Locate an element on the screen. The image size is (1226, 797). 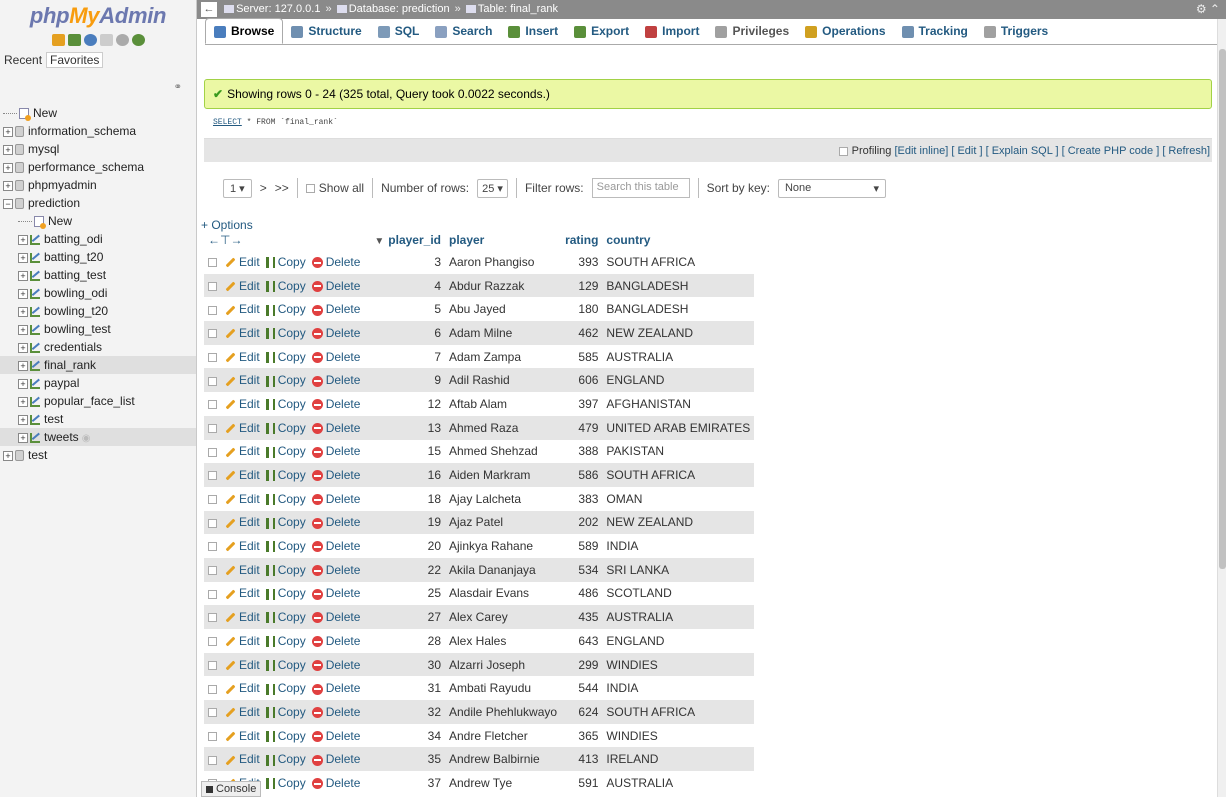
cell-player-id: 20 is located at coordinates (407, 546).